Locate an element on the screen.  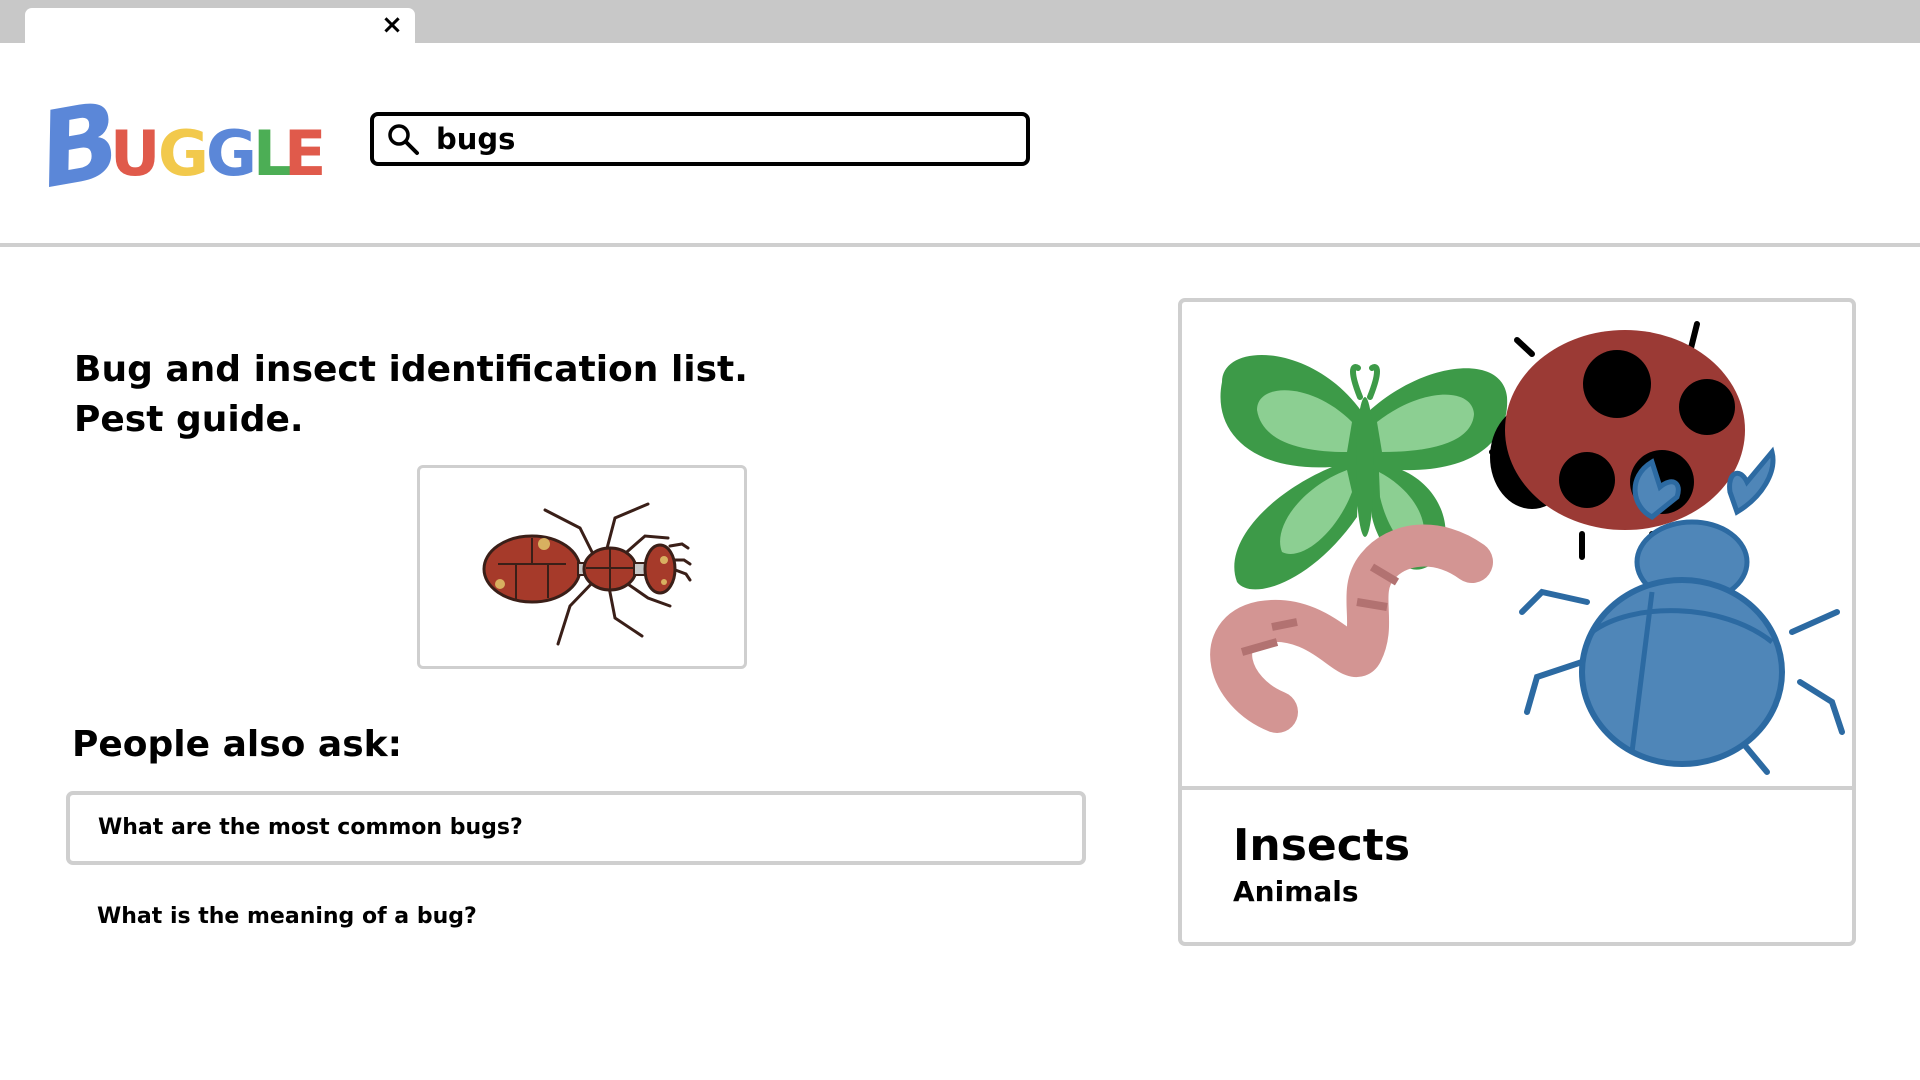
people-also-ask-heading: People also ask: is located at coordinates (237, 744).